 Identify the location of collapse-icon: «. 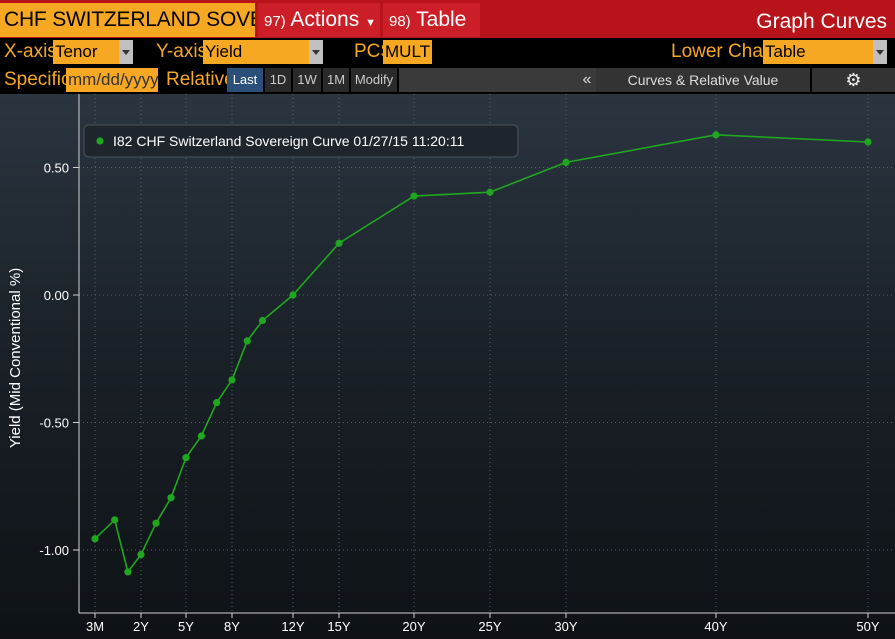
(587, 80).